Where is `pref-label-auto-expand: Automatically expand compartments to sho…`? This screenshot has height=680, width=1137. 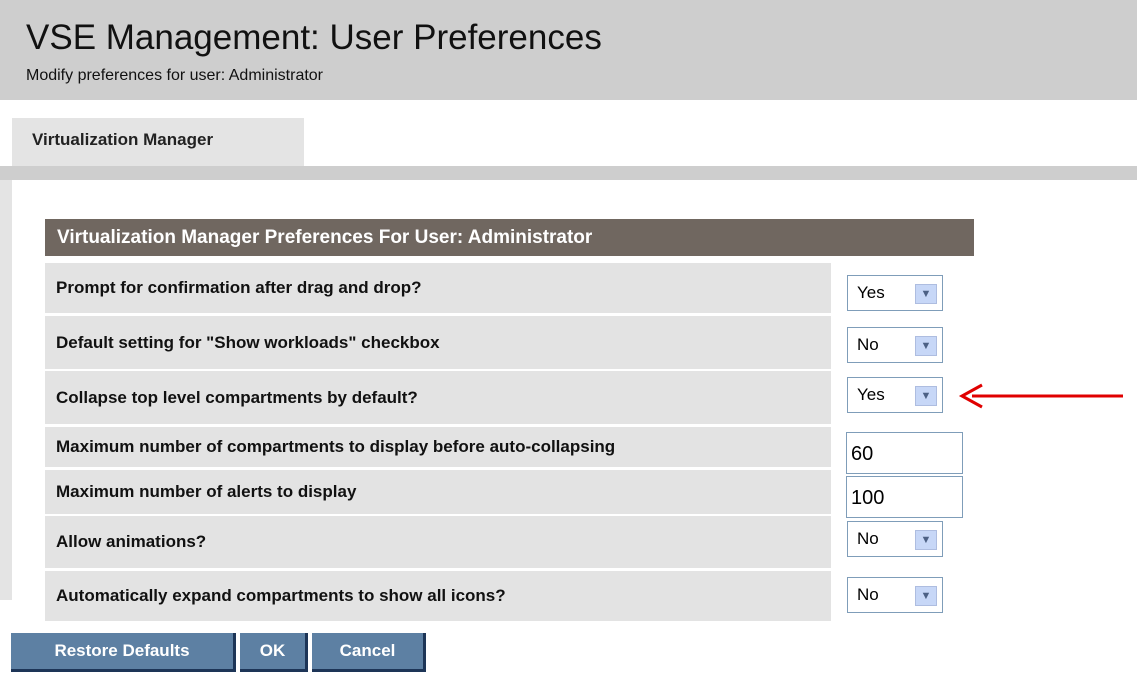
pref-label-auto-expand: Automatically expand compartments to sho… is located at coordinates (438, 596).